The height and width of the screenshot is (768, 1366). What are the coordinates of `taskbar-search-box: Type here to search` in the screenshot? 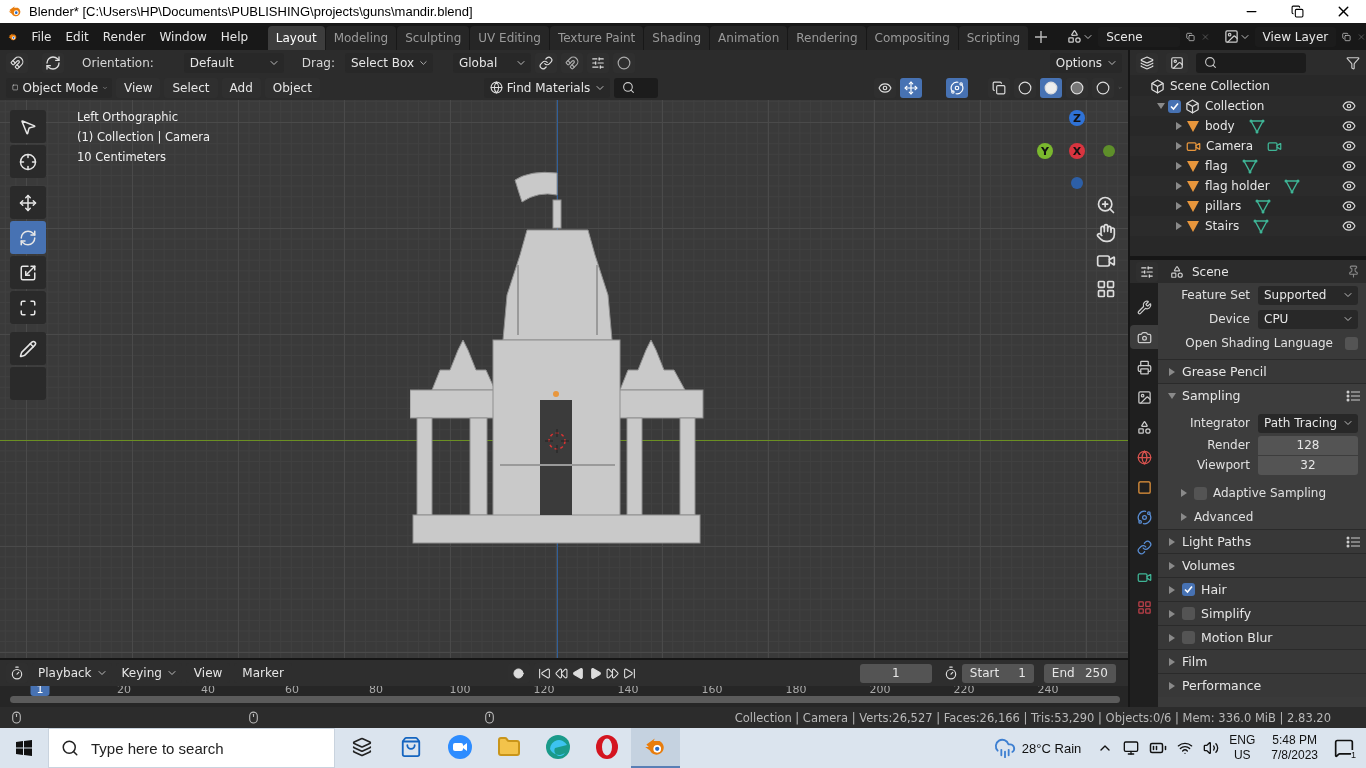 It's located at (191, 748).